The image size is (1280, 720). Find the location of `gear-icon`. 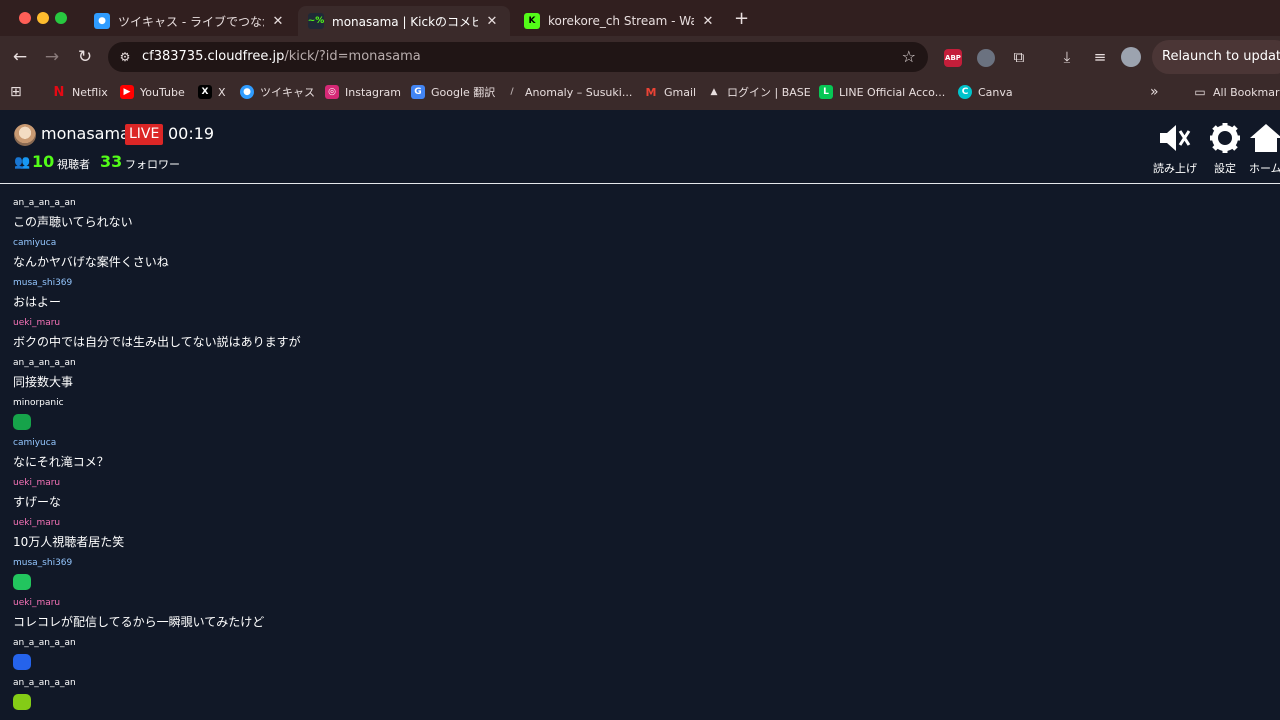

gear-icon is located at coordinates (1225, 138).